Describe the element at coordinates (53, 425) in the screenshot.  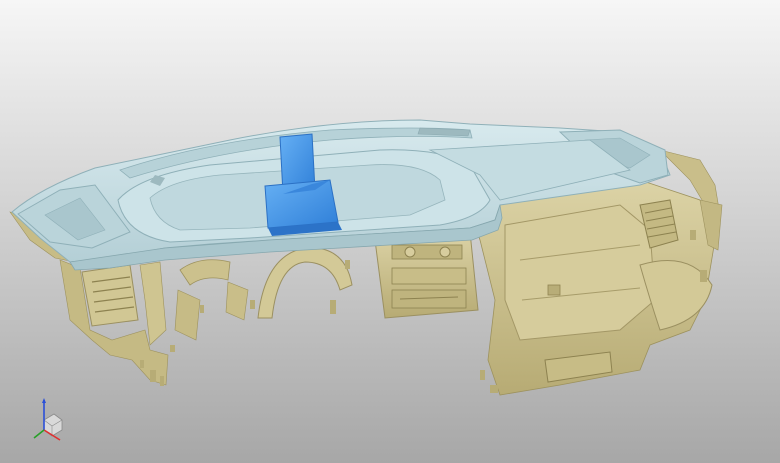
I see `triad-cube-icon` at that location.